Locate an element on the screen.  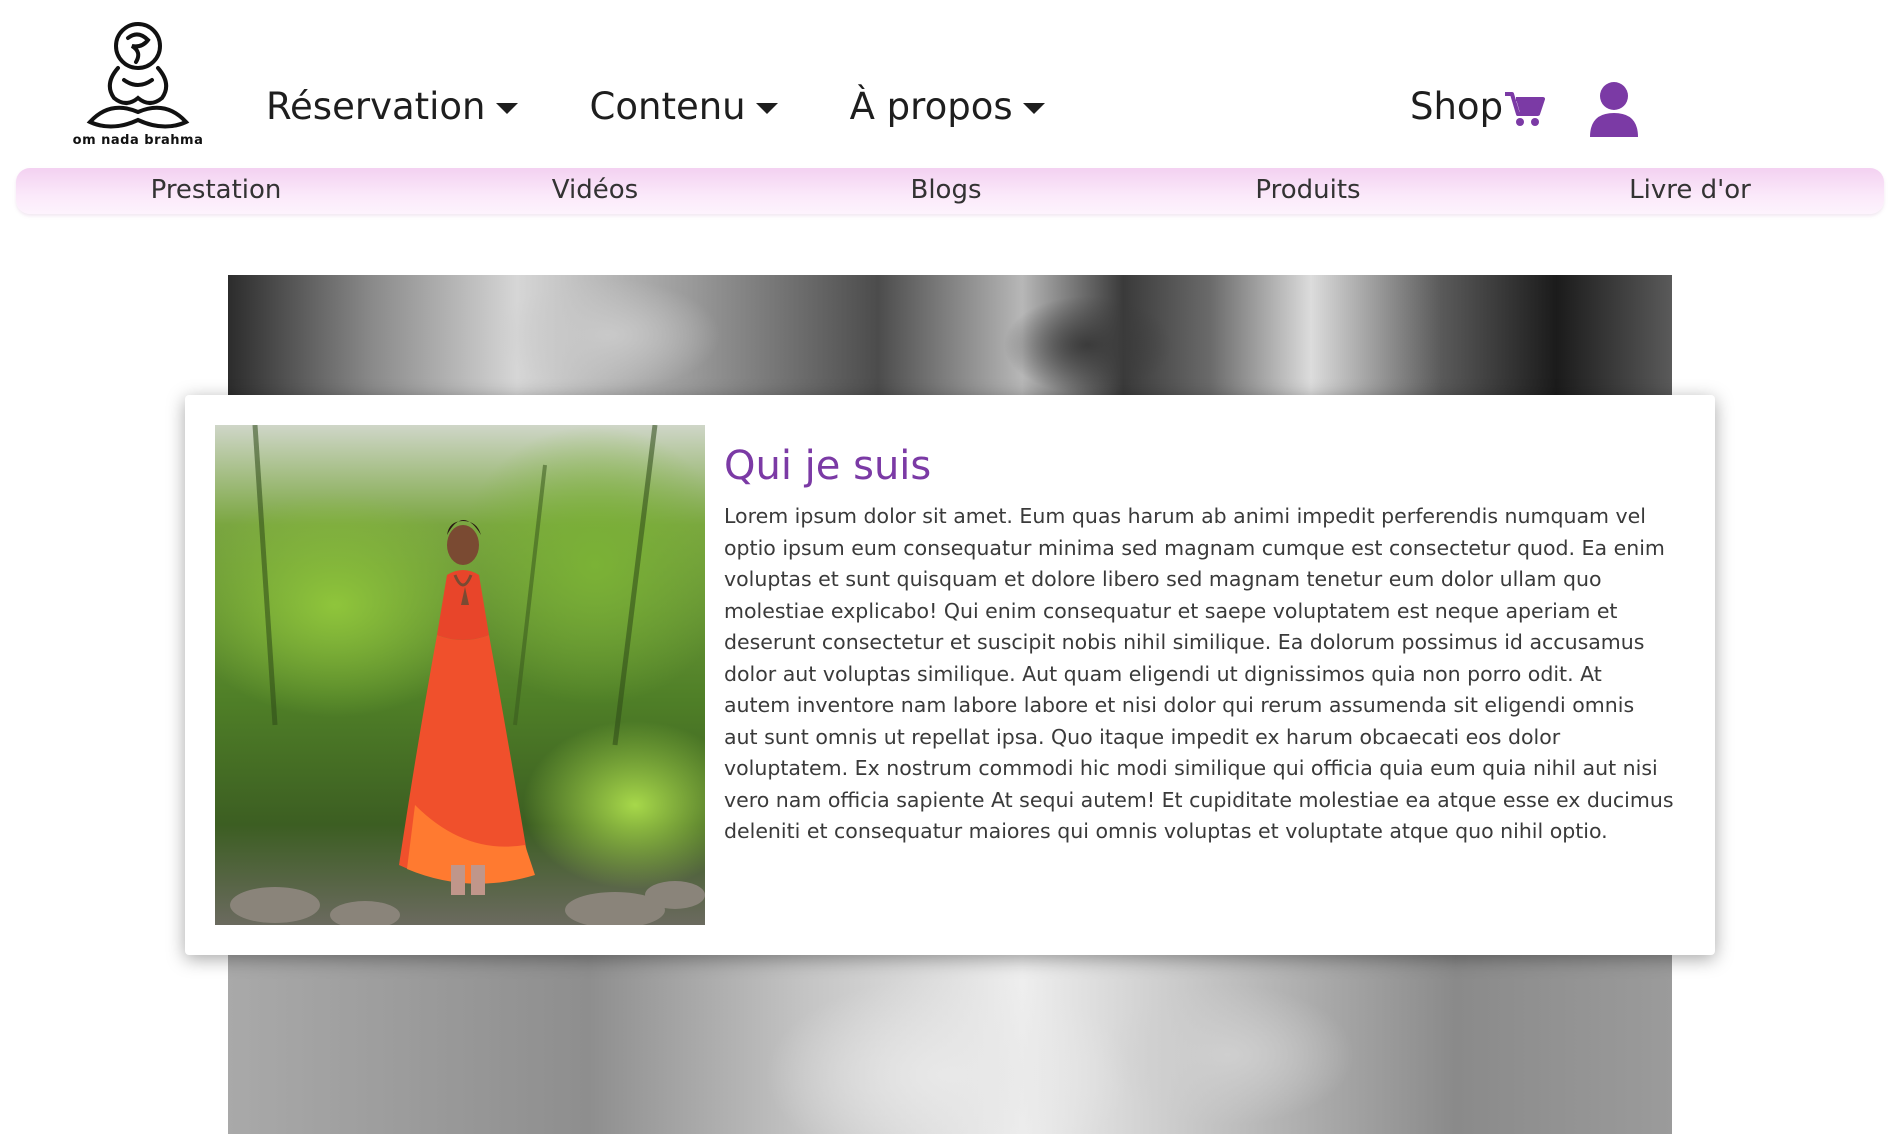
nav-contenu-label: Contenu is located at coordinates (667, 106).